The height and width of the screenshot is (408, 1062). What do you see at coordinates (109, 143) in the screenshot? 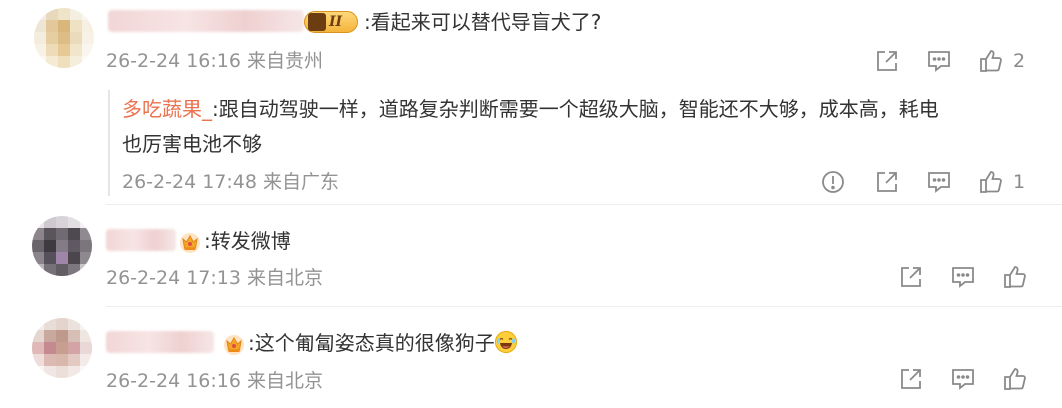
I see `reply-indent-bar` at bounding box center [109, 143].